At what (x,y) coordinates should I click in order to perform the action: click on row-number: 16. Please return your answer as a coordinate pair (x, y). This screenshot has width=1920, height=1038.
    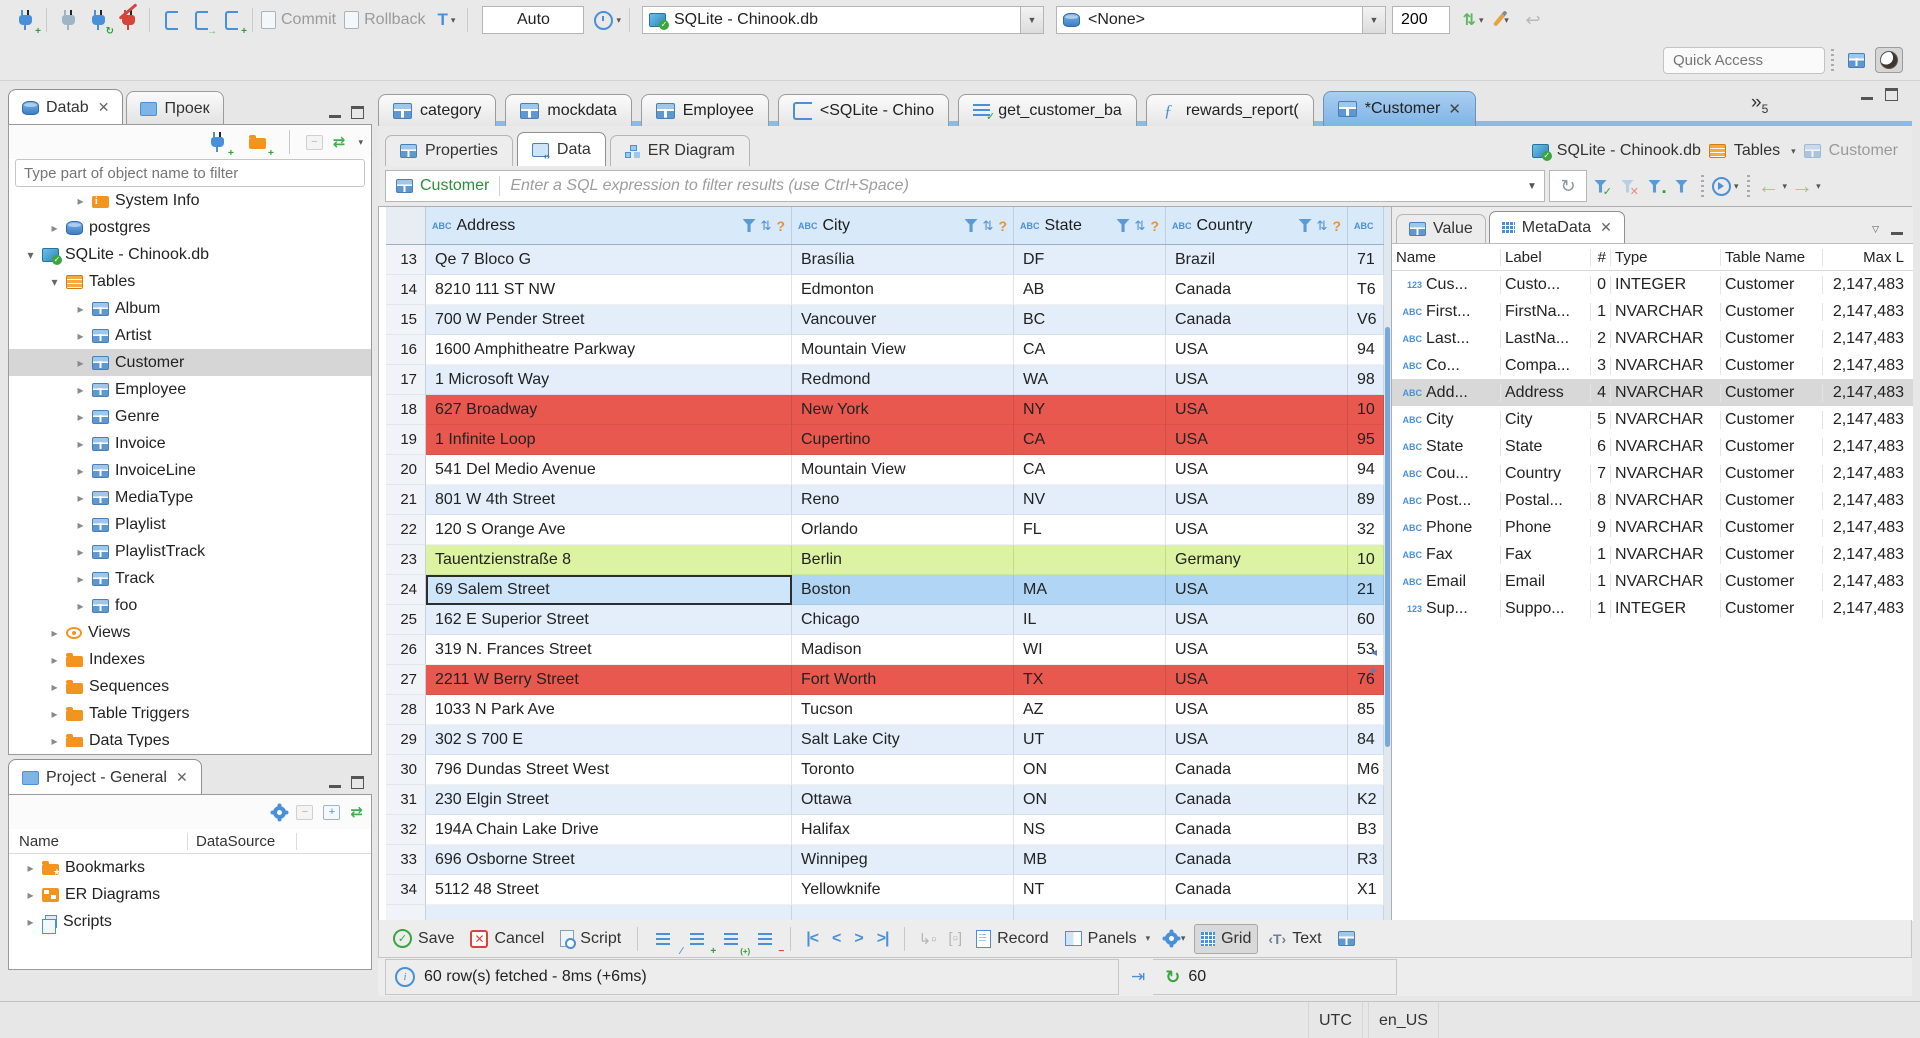
    Looking at the image, I should click on (406, 350).